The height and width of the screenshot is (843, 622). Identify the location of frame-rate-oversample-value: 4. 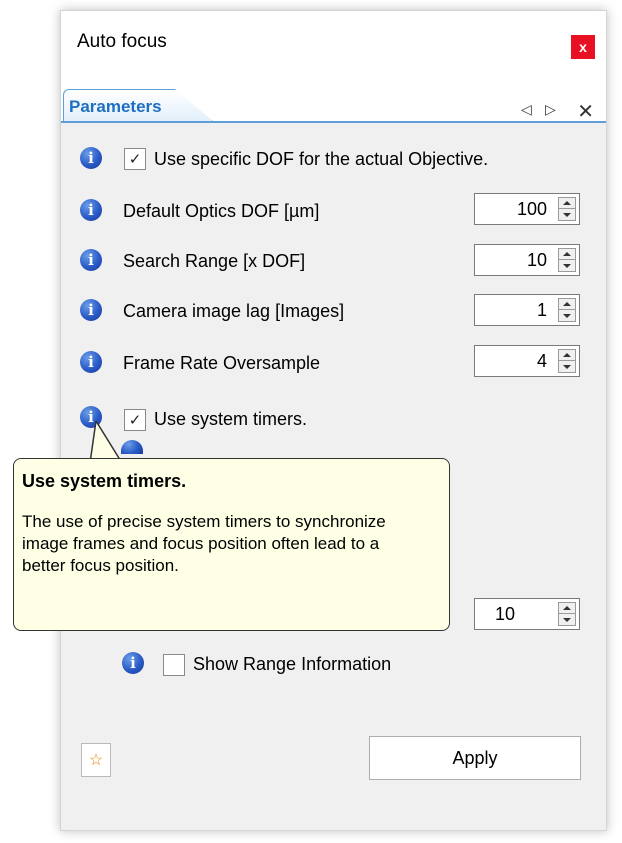
(511, 361).